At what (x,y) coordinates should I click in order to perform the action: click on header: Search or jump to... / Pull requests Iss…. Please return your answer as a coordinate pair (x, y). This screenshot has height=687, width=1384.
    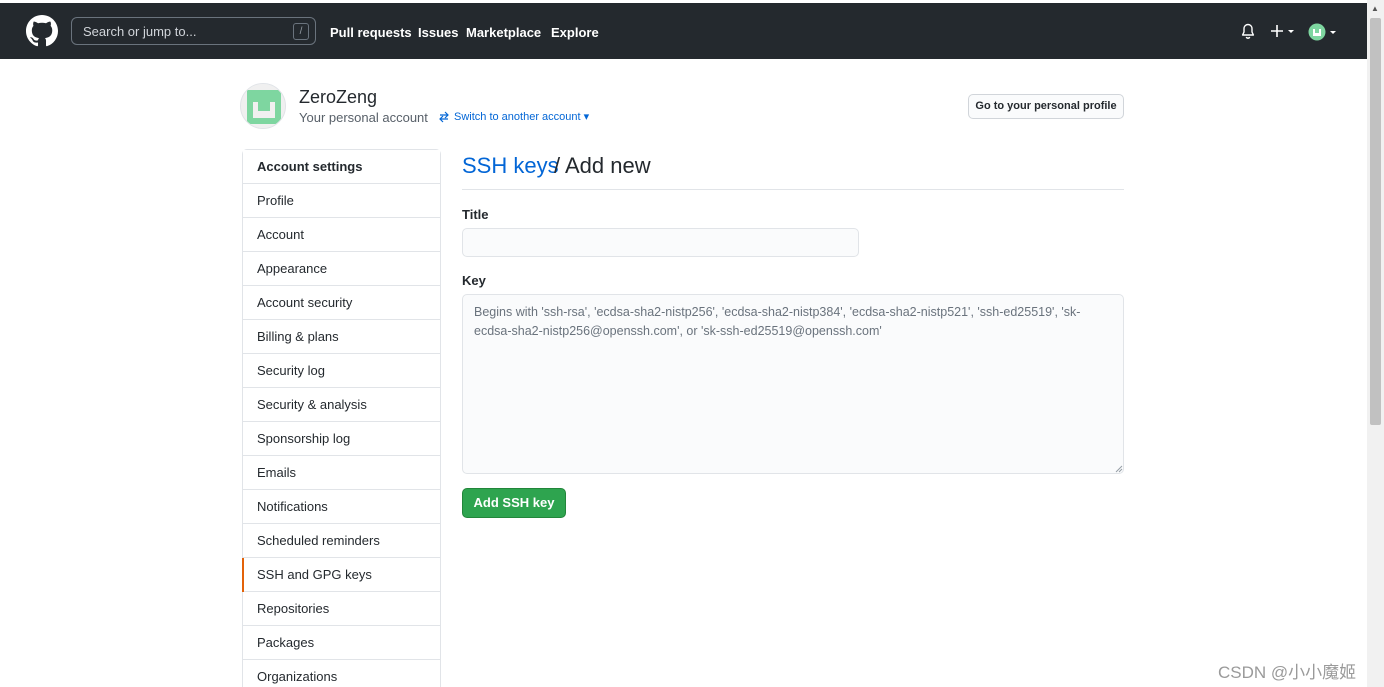
    Looking at the image, I should click on (683, 31).